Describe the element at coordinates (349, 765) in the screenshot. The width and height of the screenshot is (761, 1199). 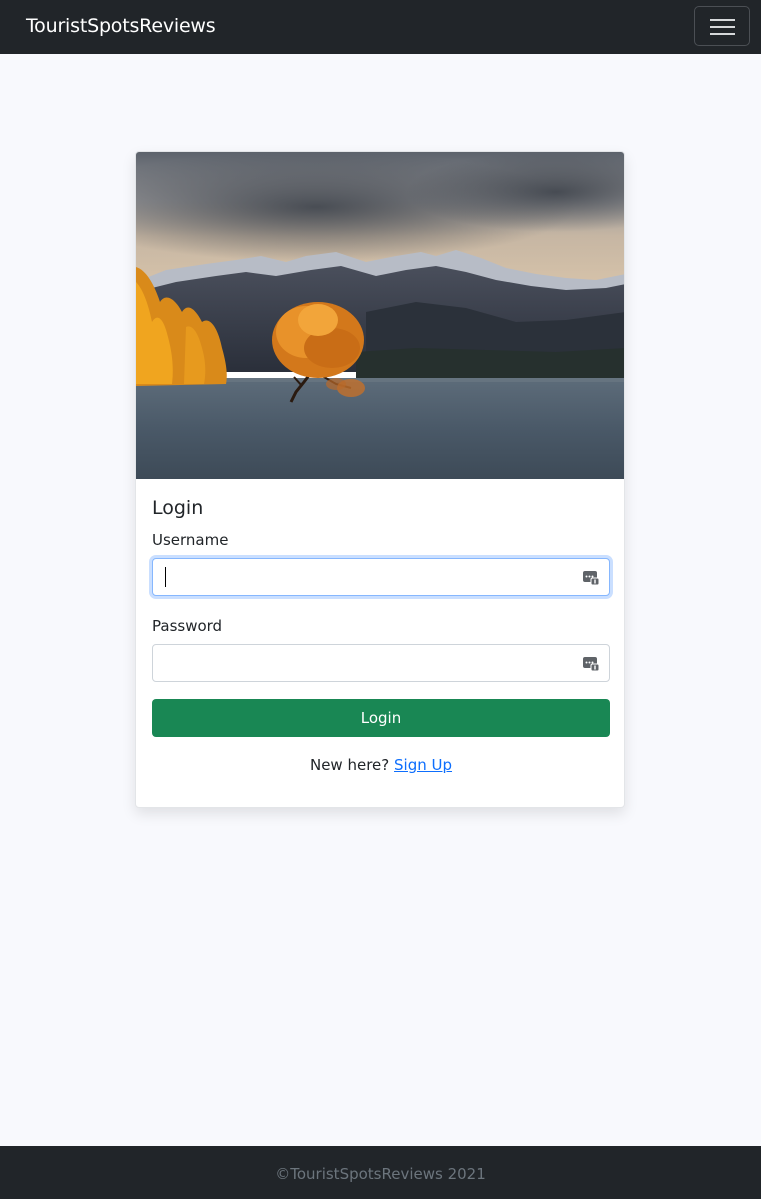
I see `signup-prompt: New here?` at that location.